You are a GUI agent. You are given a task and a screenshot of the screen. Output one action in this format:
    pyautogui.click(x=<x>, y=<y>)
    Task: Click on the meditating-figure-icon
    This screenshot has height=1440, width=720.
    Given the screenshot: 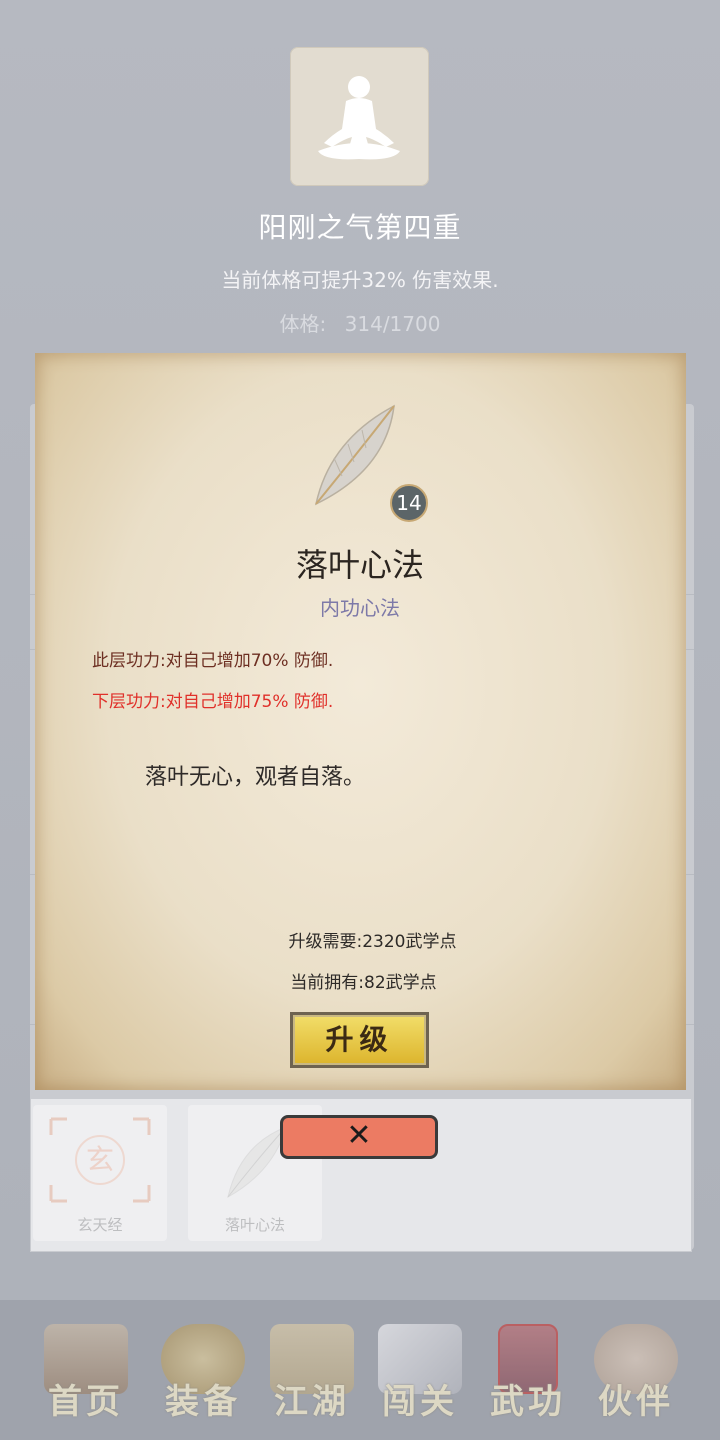 What is the action you would take?
    pyautogui.click(x=359, y=118)
    